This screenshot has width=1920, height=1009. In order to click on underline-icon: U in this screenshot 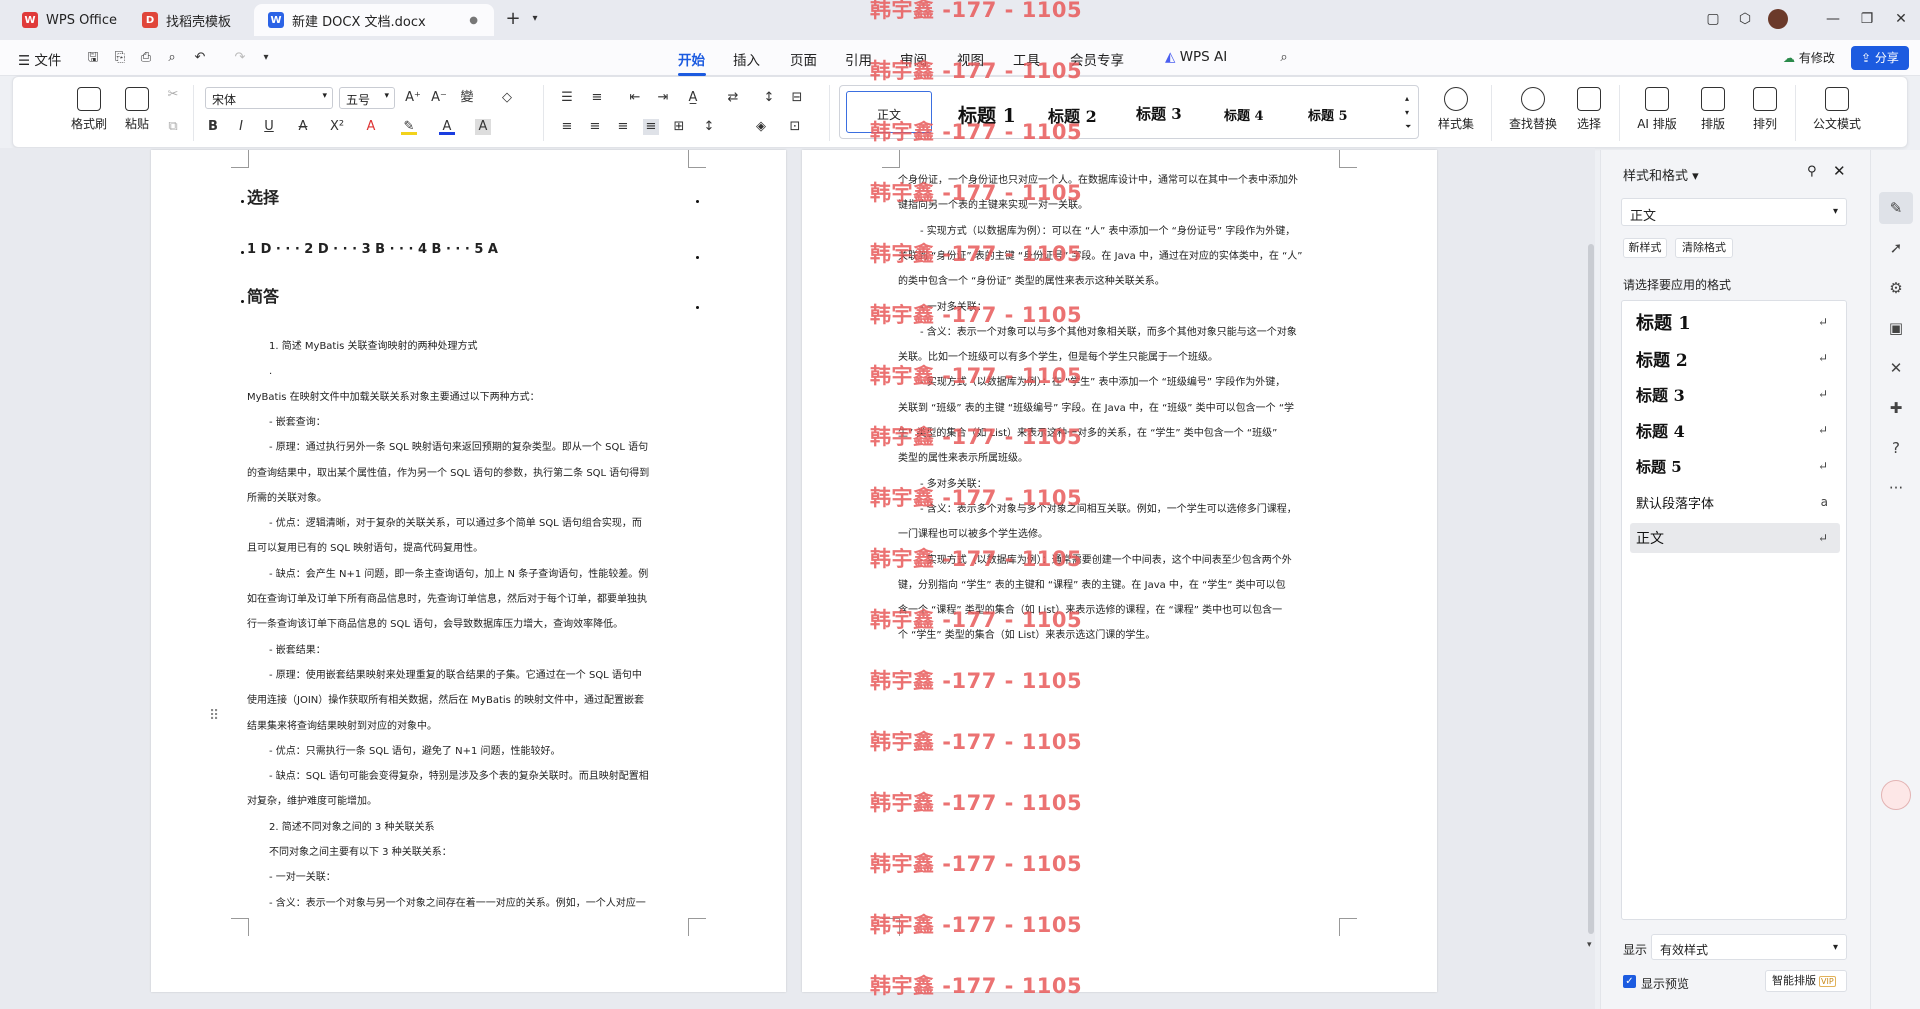, I will do `click(269, 127)`.